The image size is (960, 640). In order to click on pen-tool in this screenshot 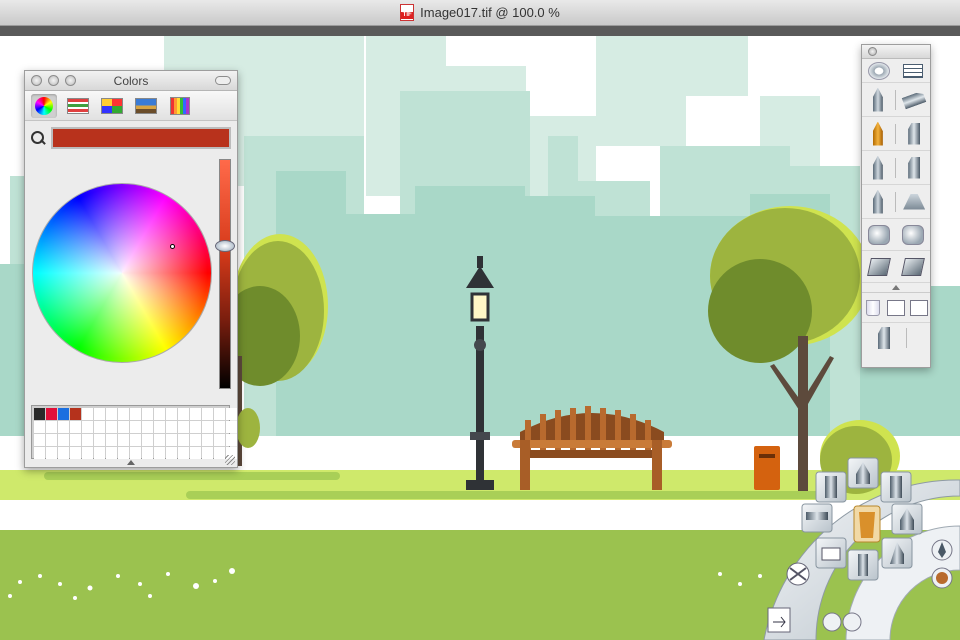, I will do `click(878, 168)`.